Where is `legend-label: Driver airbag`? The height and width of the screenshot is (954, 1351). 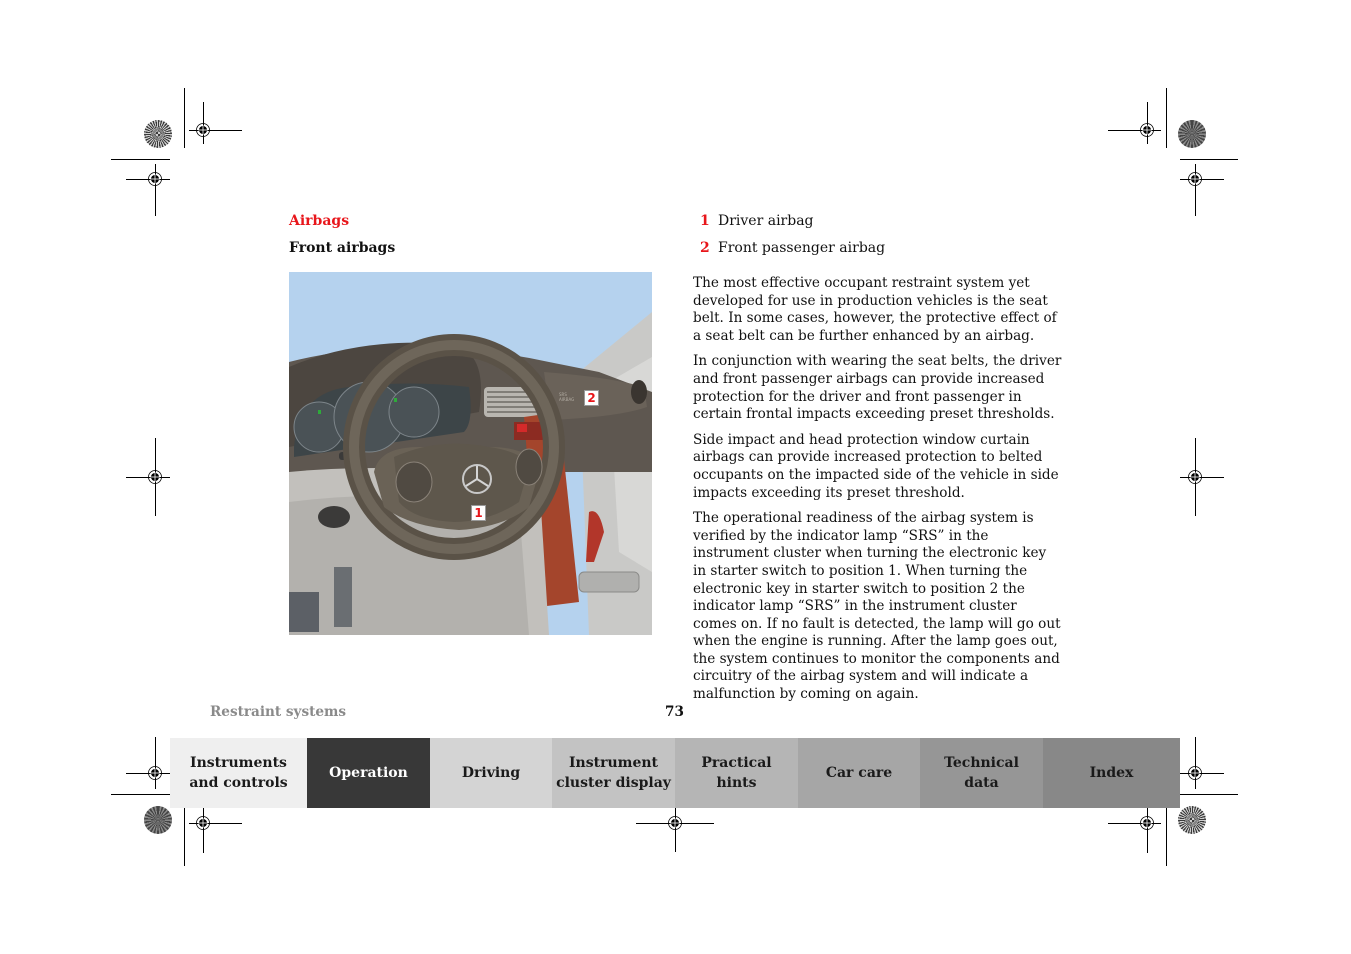 legend-label: Driver airbag is located at coordinates (766, 221).